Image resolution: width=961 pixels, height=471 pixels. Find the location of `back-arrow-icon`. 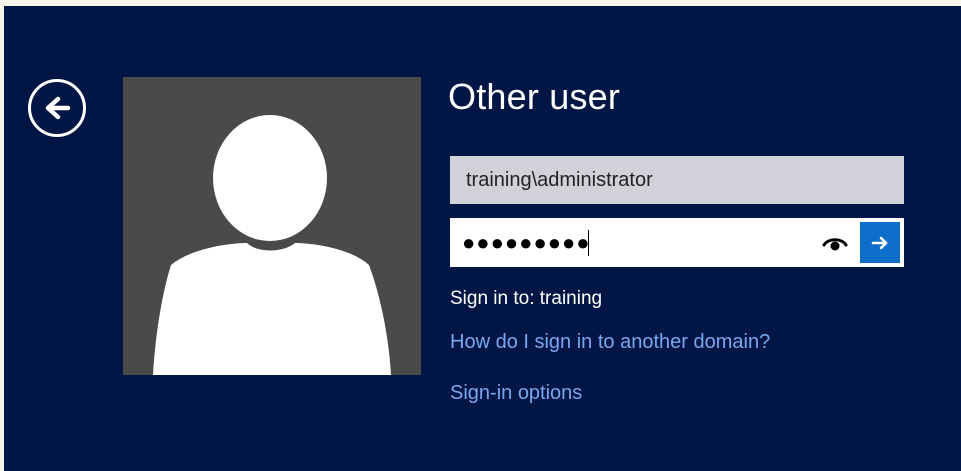

back-arrow-icon is located at coordinates (58, 108).